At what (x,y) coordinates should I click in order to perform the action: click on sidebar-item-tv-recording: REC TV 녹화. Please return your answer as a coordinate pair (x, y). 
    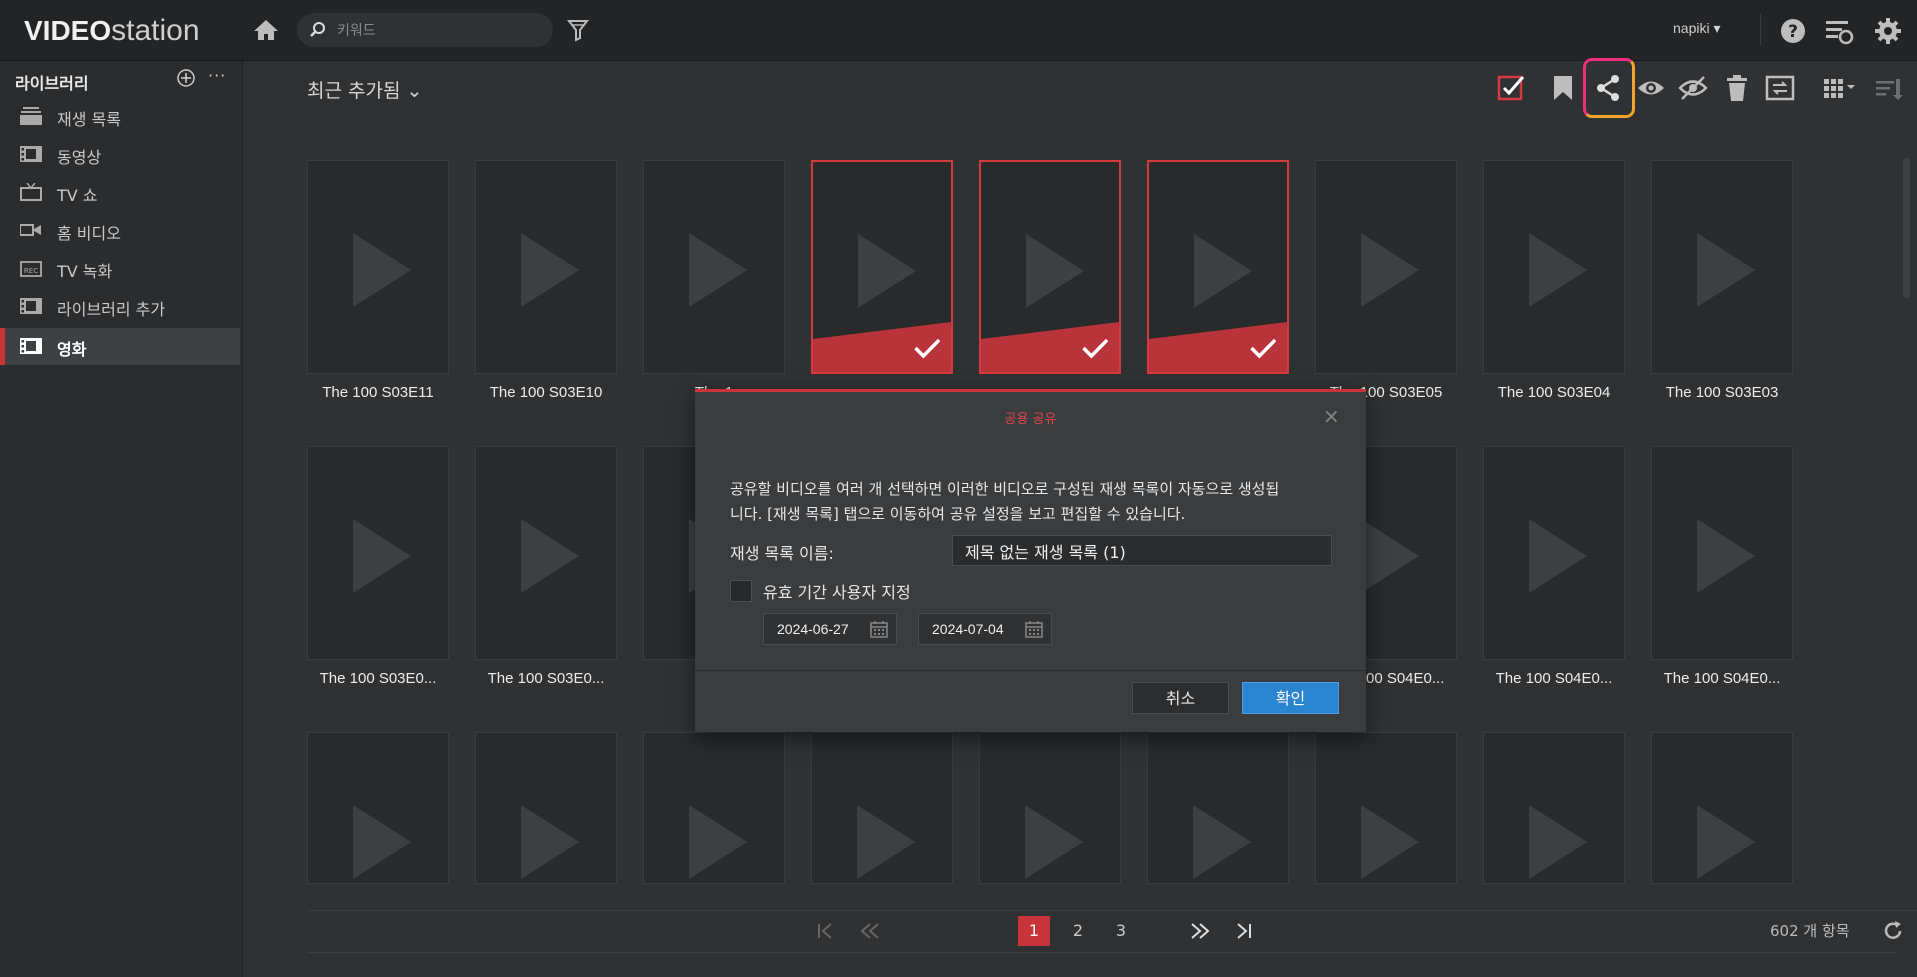
    Looking at the image, I should click on (120, 268).